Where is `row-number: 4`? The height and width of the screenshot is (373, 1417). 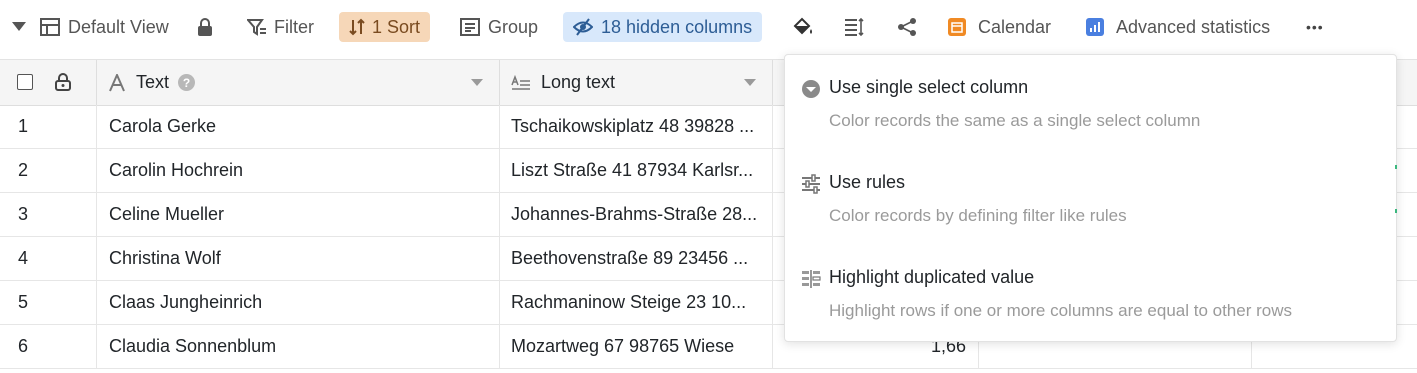
row-number: 4 is located at coordinates (48, 258).